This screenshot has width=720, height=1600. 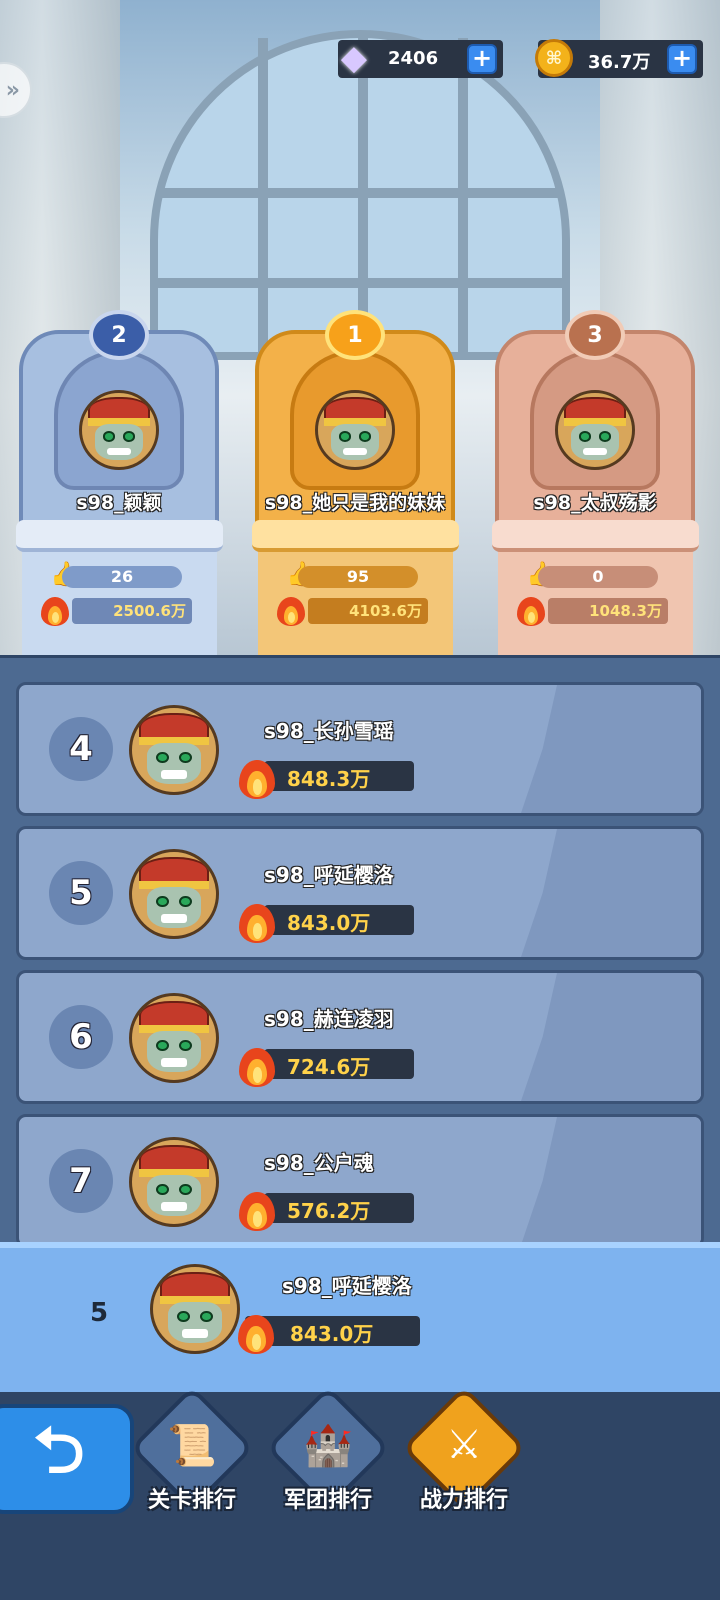 What do you see at coordinates (355, 503) in the screenshot?
I see `player-name: s98_她只是我的妹妹` at bounding box center [355, 503].